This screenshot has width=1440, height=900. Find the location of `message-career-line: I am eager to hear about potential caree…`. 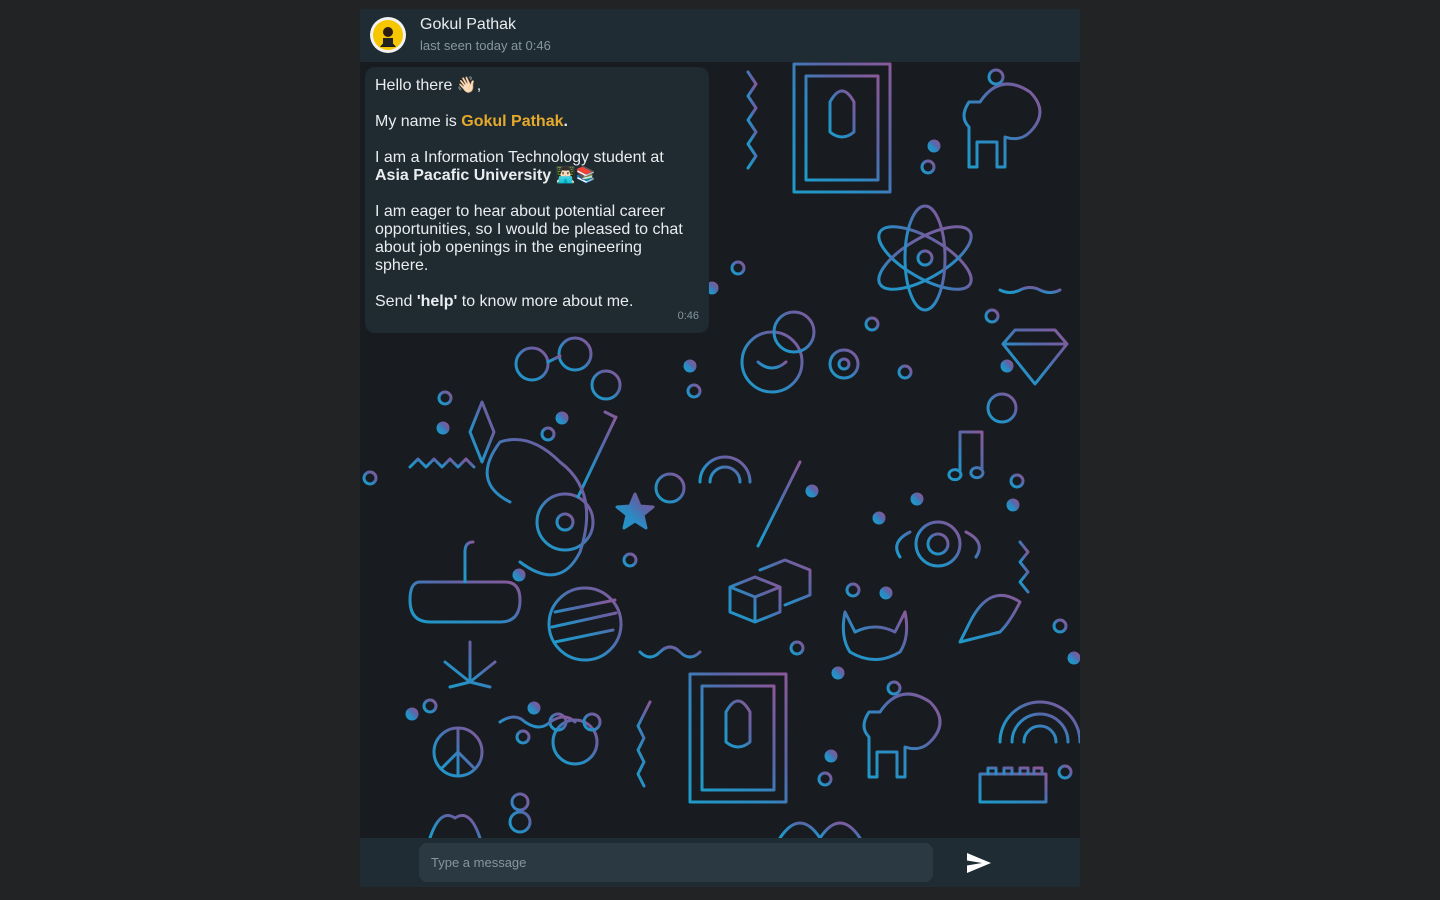

message-career-line: I am eager to hear about potential caree… is located at coordinates (529, 238).